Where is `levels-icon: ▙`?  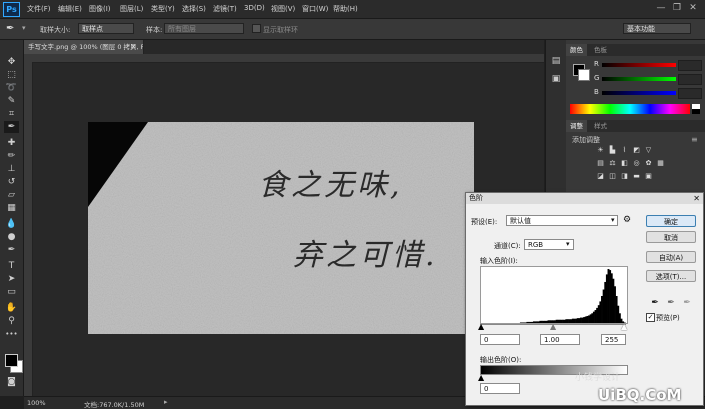
levels-icon: ▙ is located at coordinates (612, 150).